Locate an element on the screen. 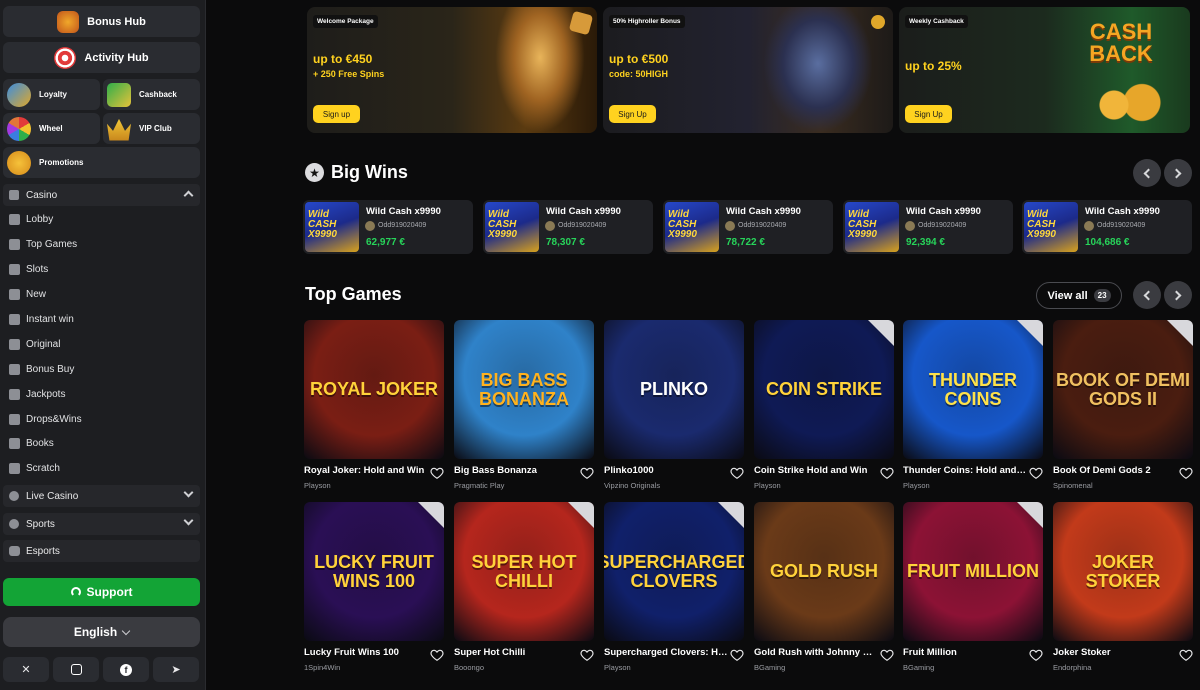 This screenshot has height=690, width=1200. game-card: SUPER HOT CHILLI Super Hot Chilli Booongo is located at coordinates (524, 587).